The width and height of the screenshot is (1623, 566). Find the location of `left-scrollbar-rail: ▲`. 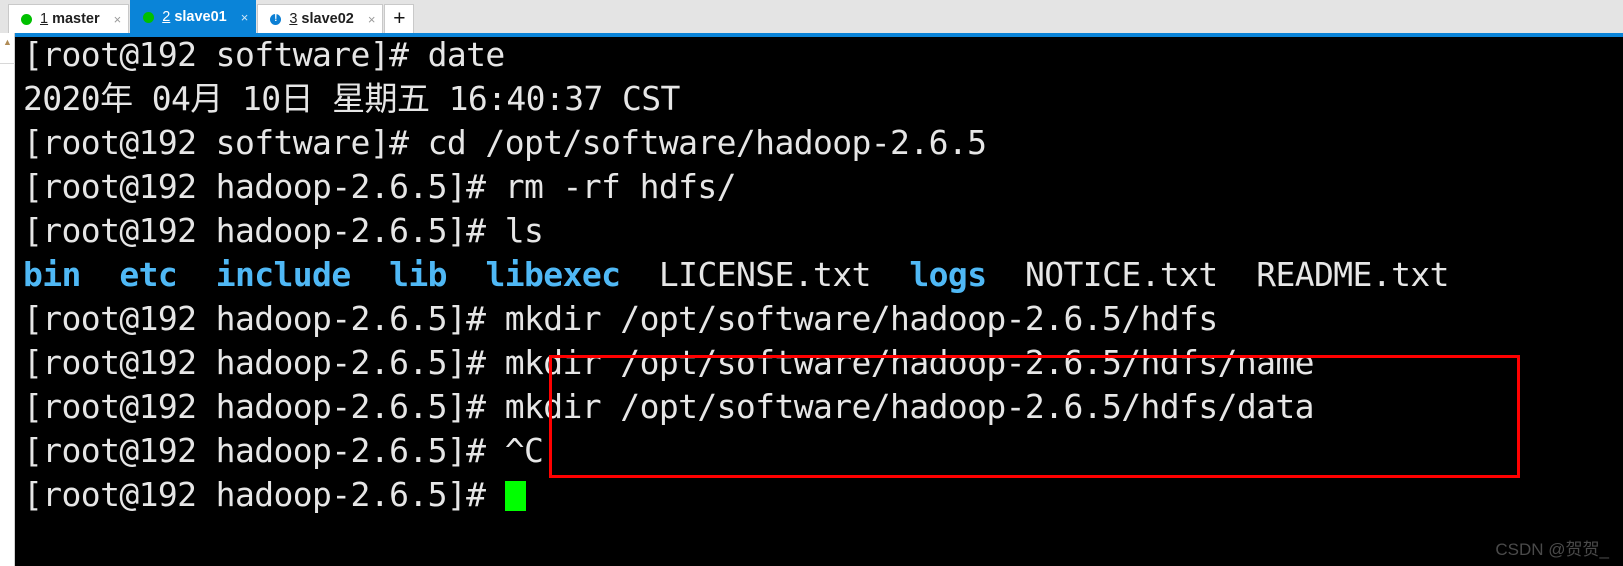

left-scrollbar-rail: ▲ is located at coordinates (7, 299).